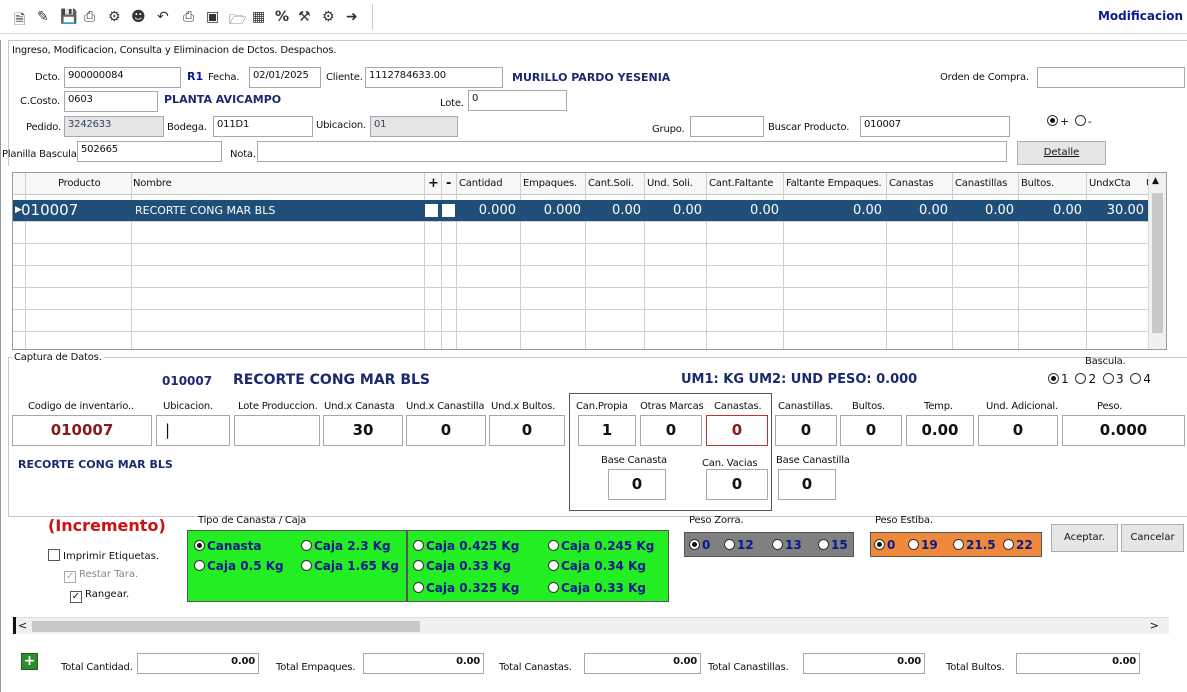 This screenshot has height=692, width=1187. Describe the element at coordinates (434, 77) in the screenshot. I see `cliente-field: 1112784633.00` at that location.